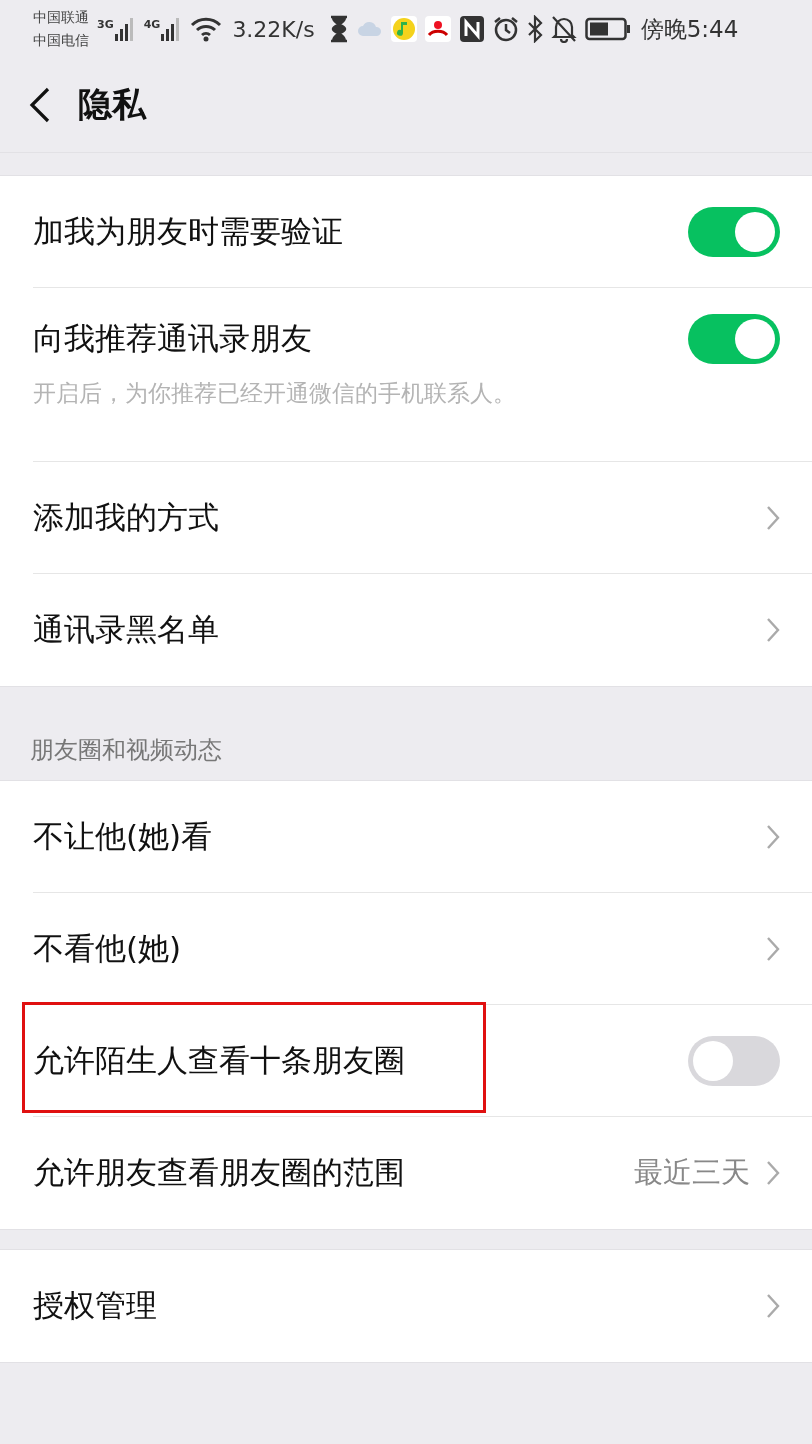 The width and height of the screenshot is (812, 1444). Describe the element at coordinates (273, 29) in the screenshot. I see `network-speed: 3.22K/s` at that location.